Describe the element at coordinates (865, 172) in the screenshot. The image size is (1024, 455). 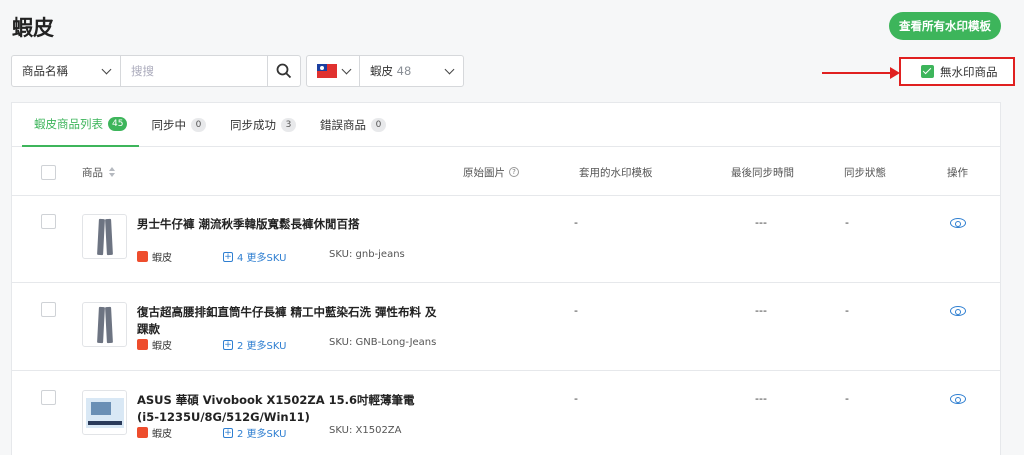
I see `header-sync-status: 同步狀態` at that location.